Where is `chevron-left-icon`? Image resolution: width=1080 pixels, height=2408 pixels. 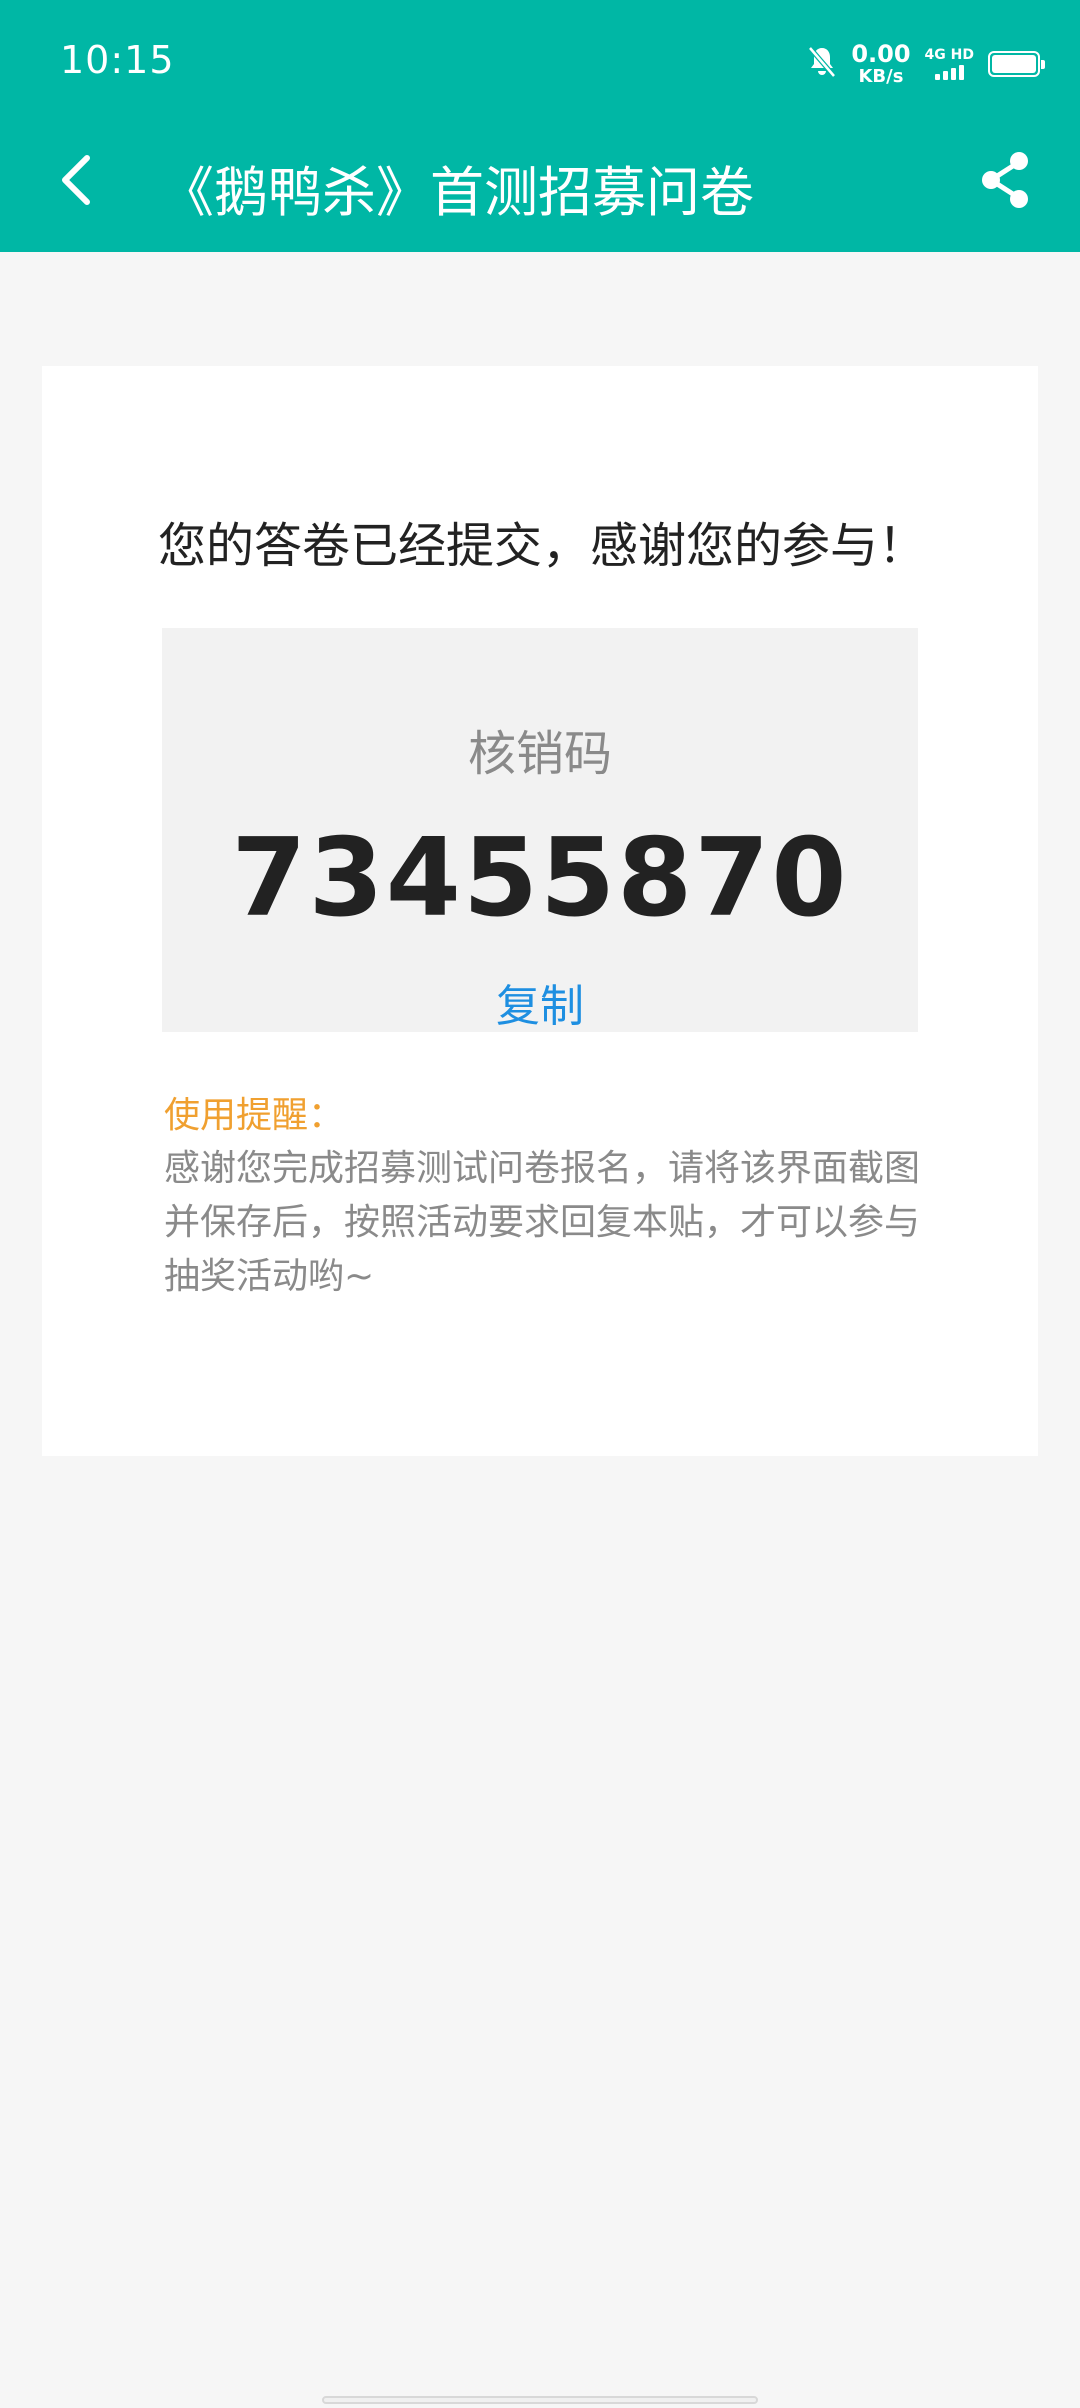
chevron-left-icon is located at coordinates (76, 180).